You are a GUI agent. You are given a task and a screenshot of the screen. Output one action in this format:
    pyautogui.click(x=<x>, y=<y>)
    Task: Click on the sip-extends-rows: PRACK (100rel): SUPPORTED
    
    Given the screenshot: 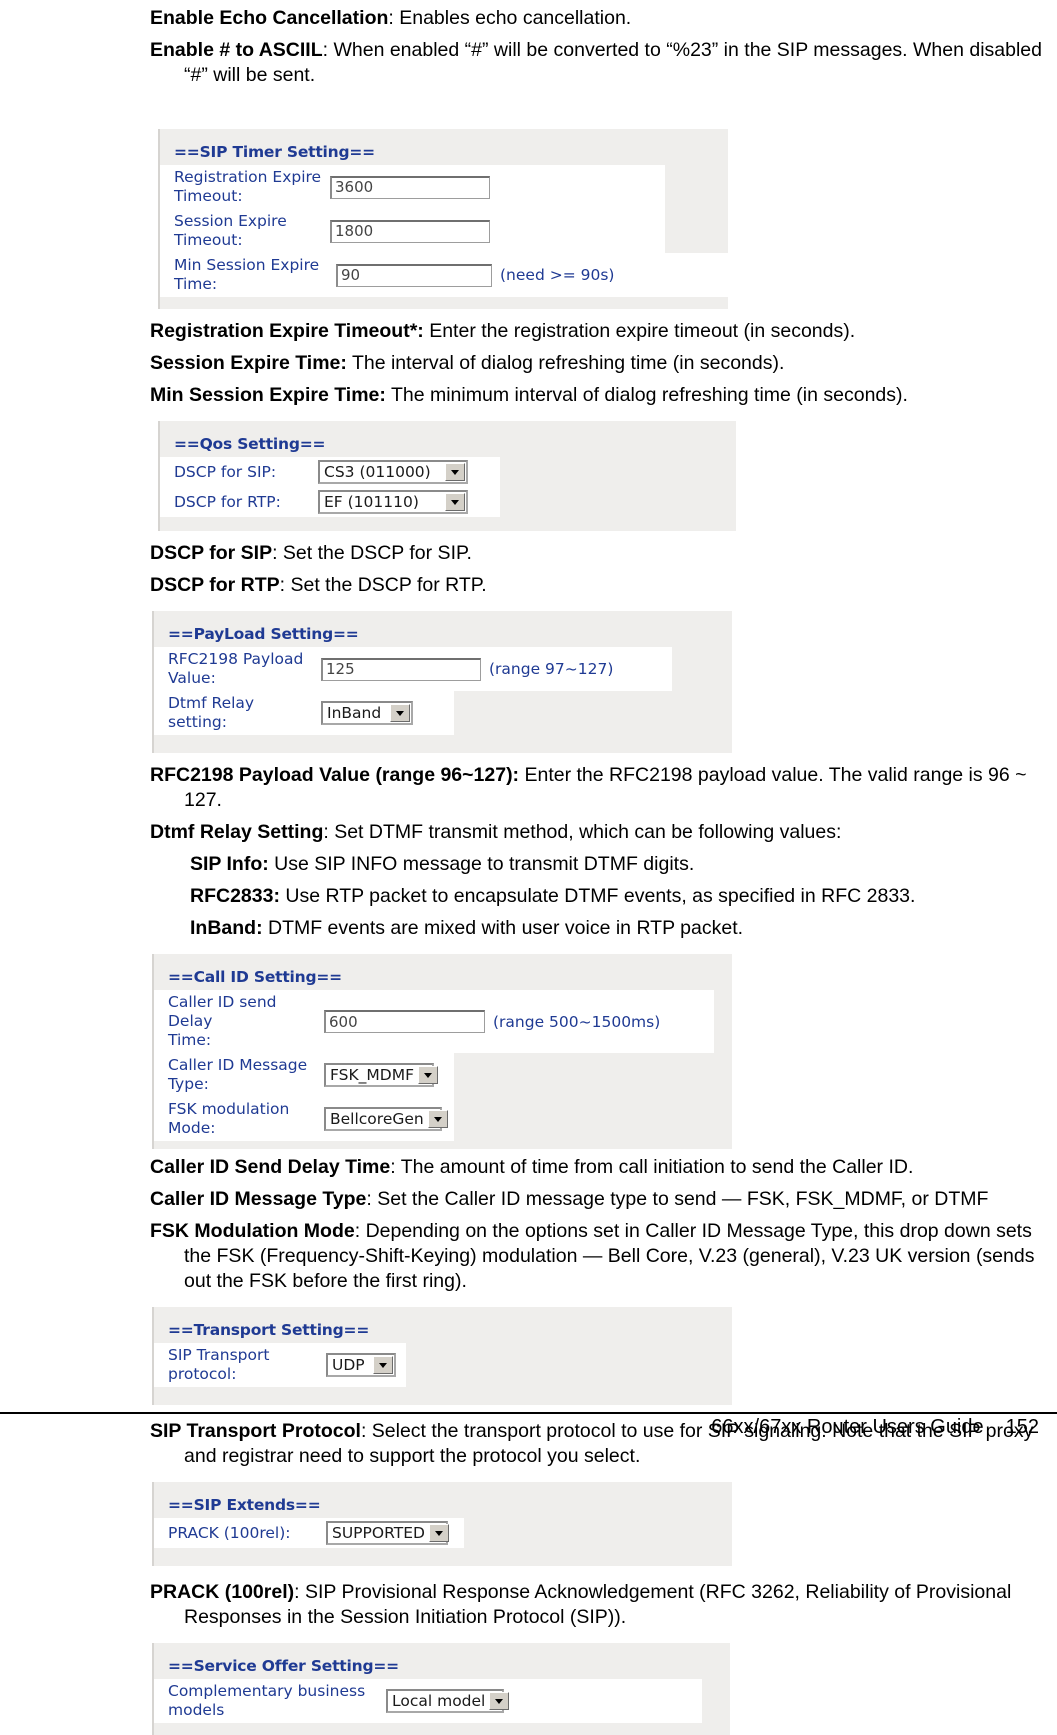 What is the action you would take?
    pyautogui.click(x=443, y=1533)
    